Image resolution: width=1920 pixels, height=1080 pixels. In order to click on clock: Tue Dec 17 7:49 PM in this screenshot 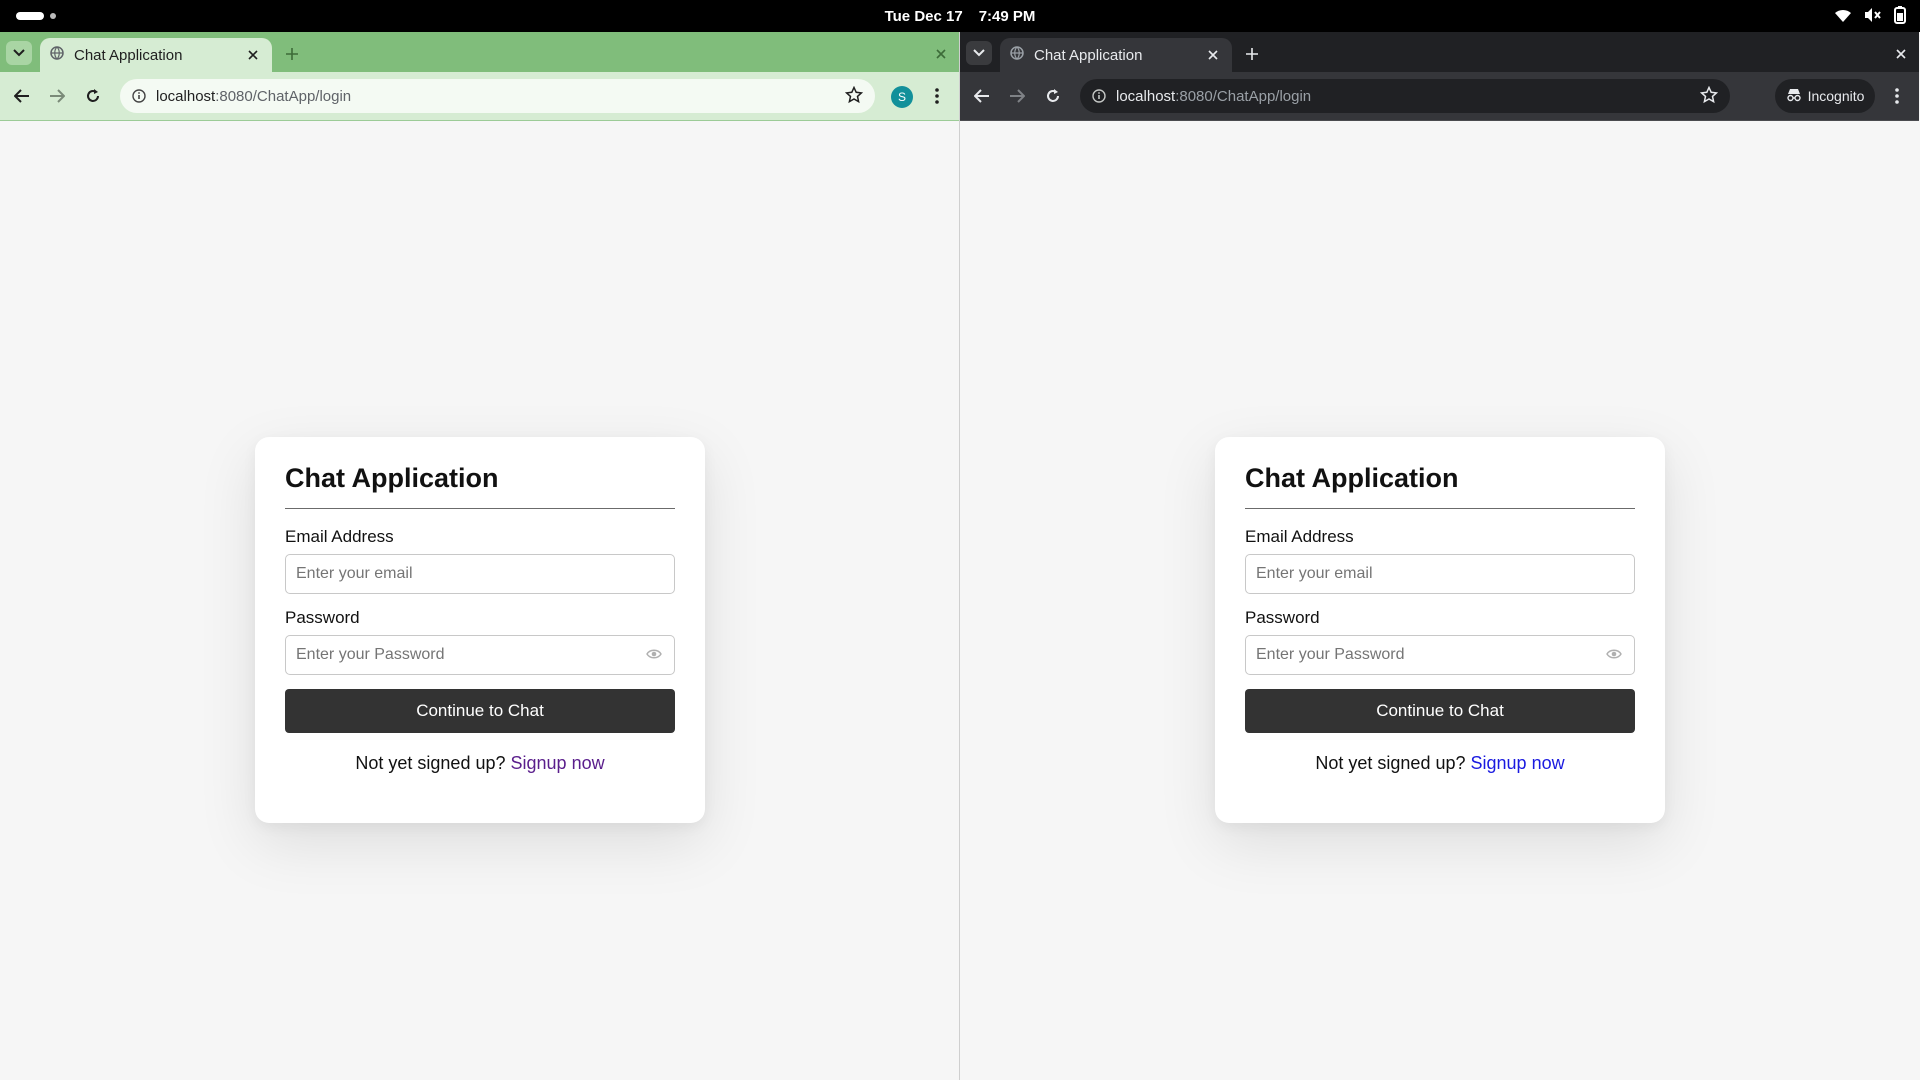, I will do `click(960, 16)`.